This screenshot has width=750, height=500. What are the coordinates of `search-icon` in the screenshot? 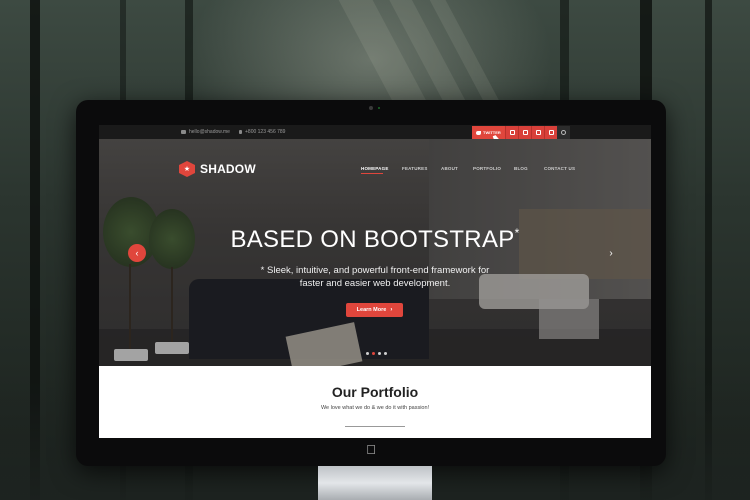 It's located at (563, 132).